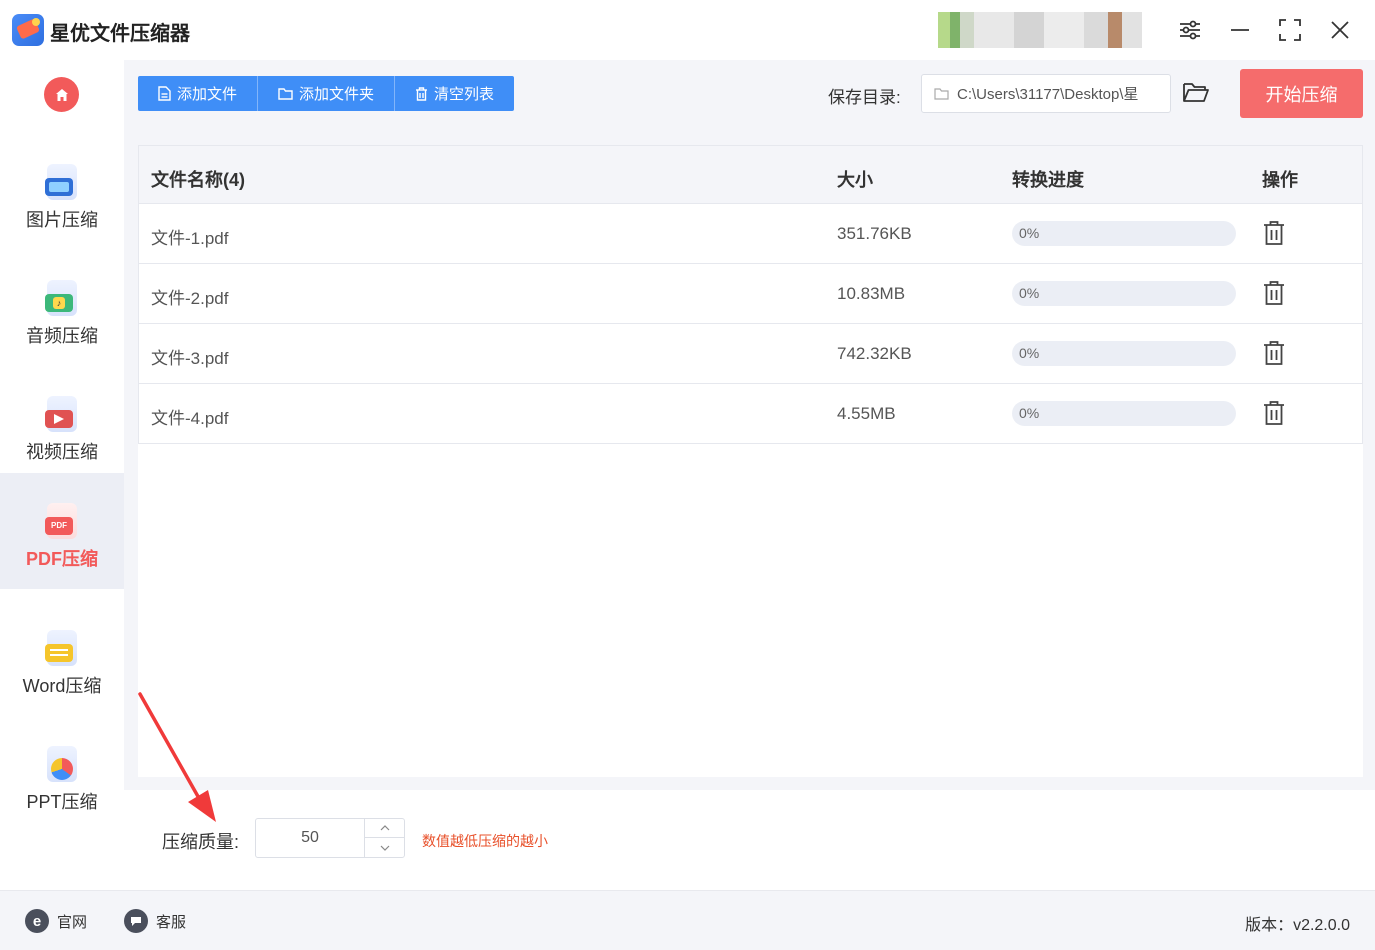  I want to click on word-icon, so click(62, 648).